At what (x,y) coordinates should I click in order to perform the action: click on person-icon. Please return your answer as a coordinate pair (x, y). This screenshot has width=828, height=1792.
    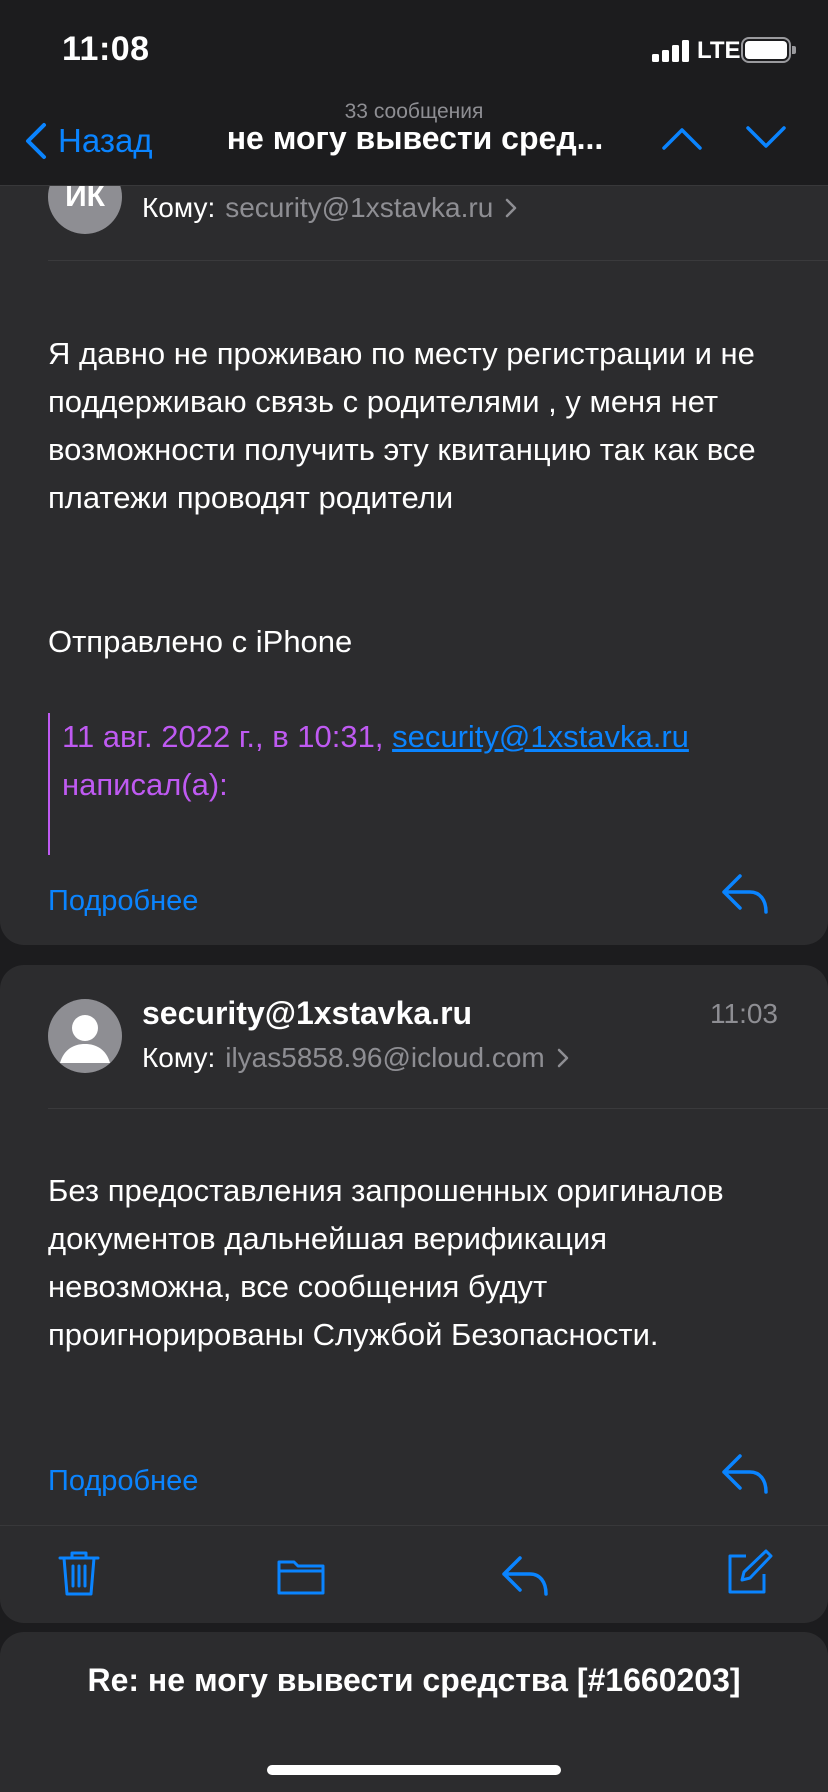
    Looking at the image, I should click on (85, 1039).